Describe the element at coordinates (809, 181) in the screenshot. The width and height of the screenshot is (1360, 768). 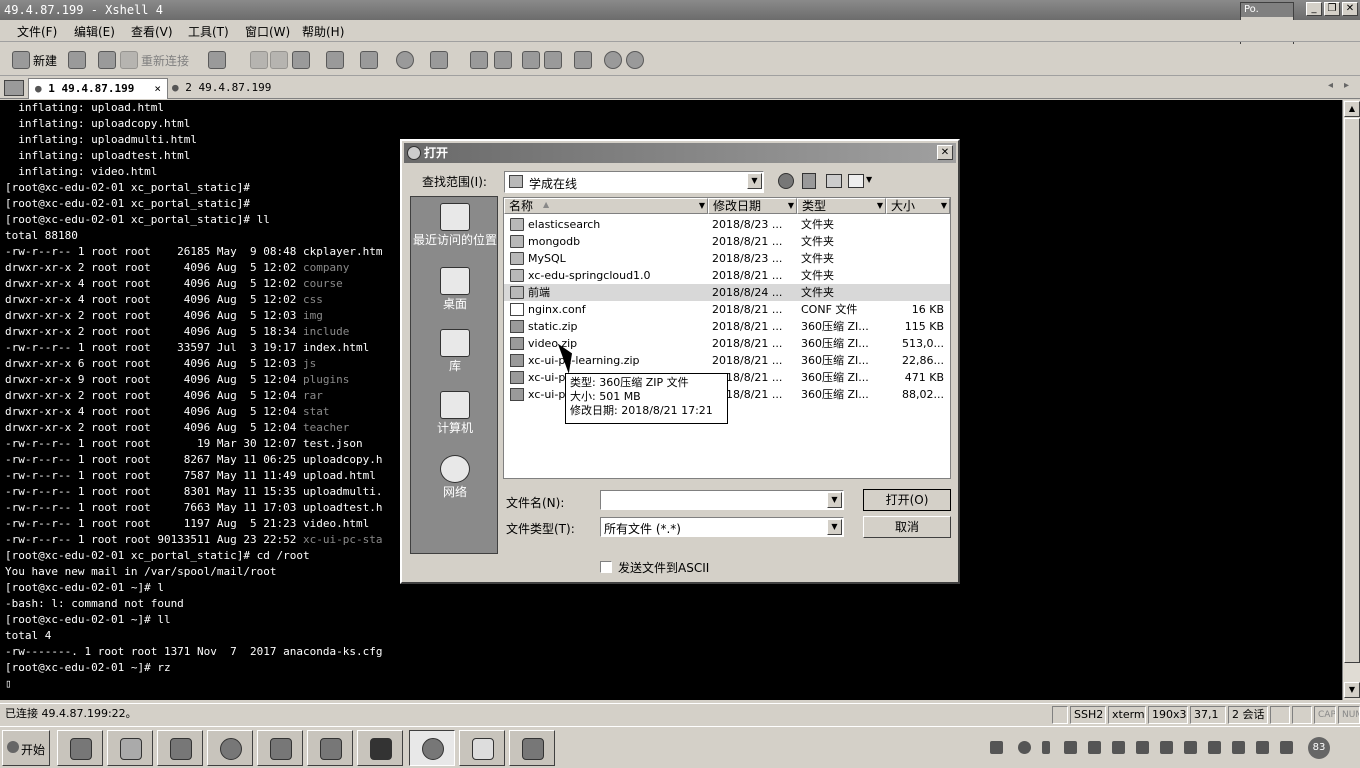
I see `up-folder-icon` at that location.